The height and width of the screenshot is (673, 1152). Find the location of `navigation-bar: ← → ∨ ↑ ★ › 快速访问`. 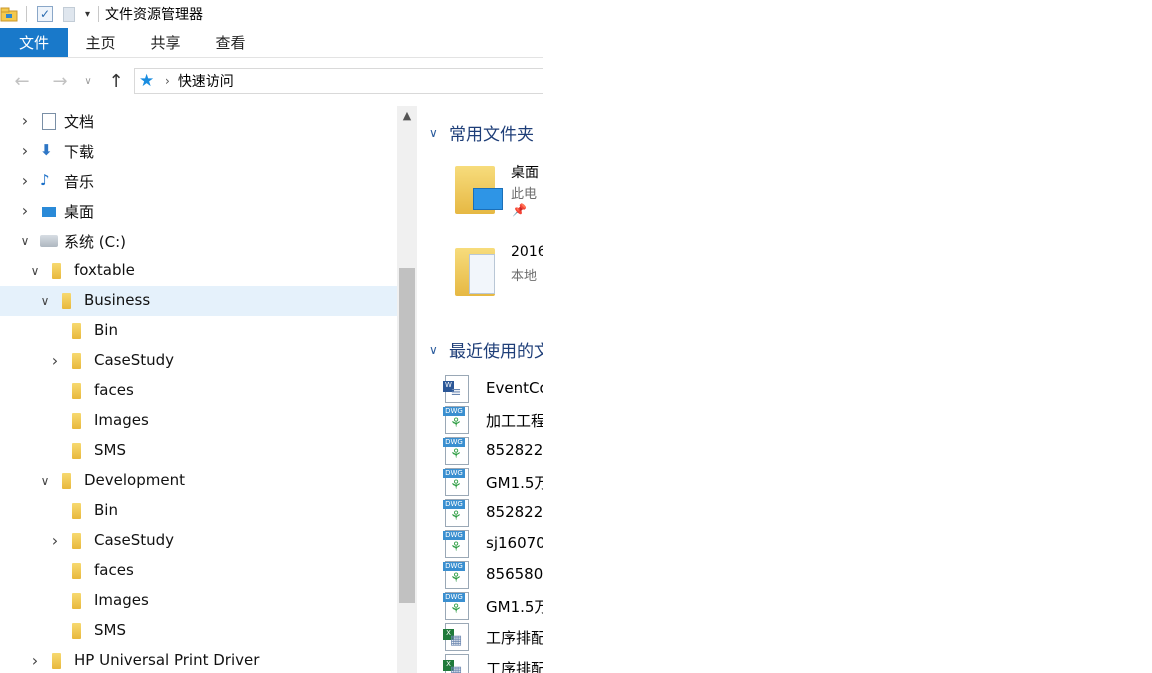

navigation-bar: ← → ∨ ↑ ★ › 快速访问 is located at coordinates (271, 81).